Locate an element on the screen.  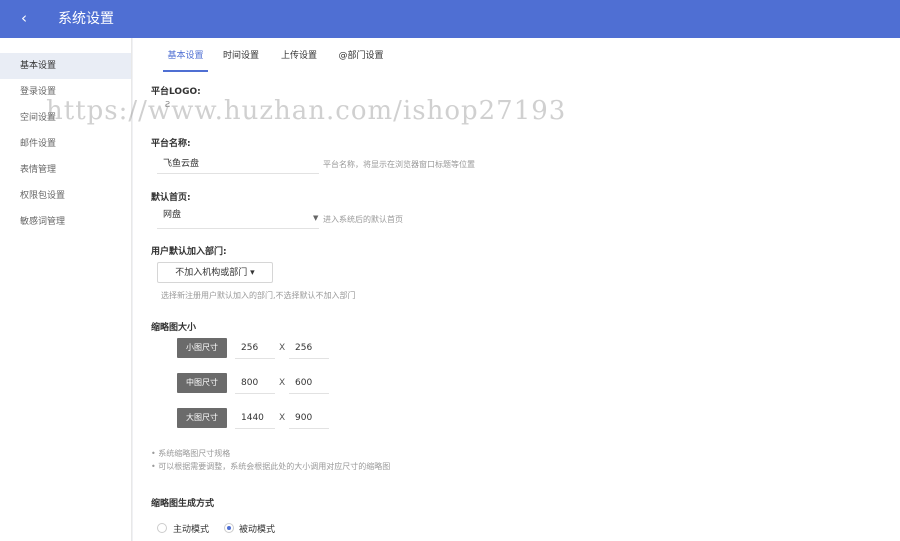
tab-upload: 上传设置 is located at coordinates (299, 59).